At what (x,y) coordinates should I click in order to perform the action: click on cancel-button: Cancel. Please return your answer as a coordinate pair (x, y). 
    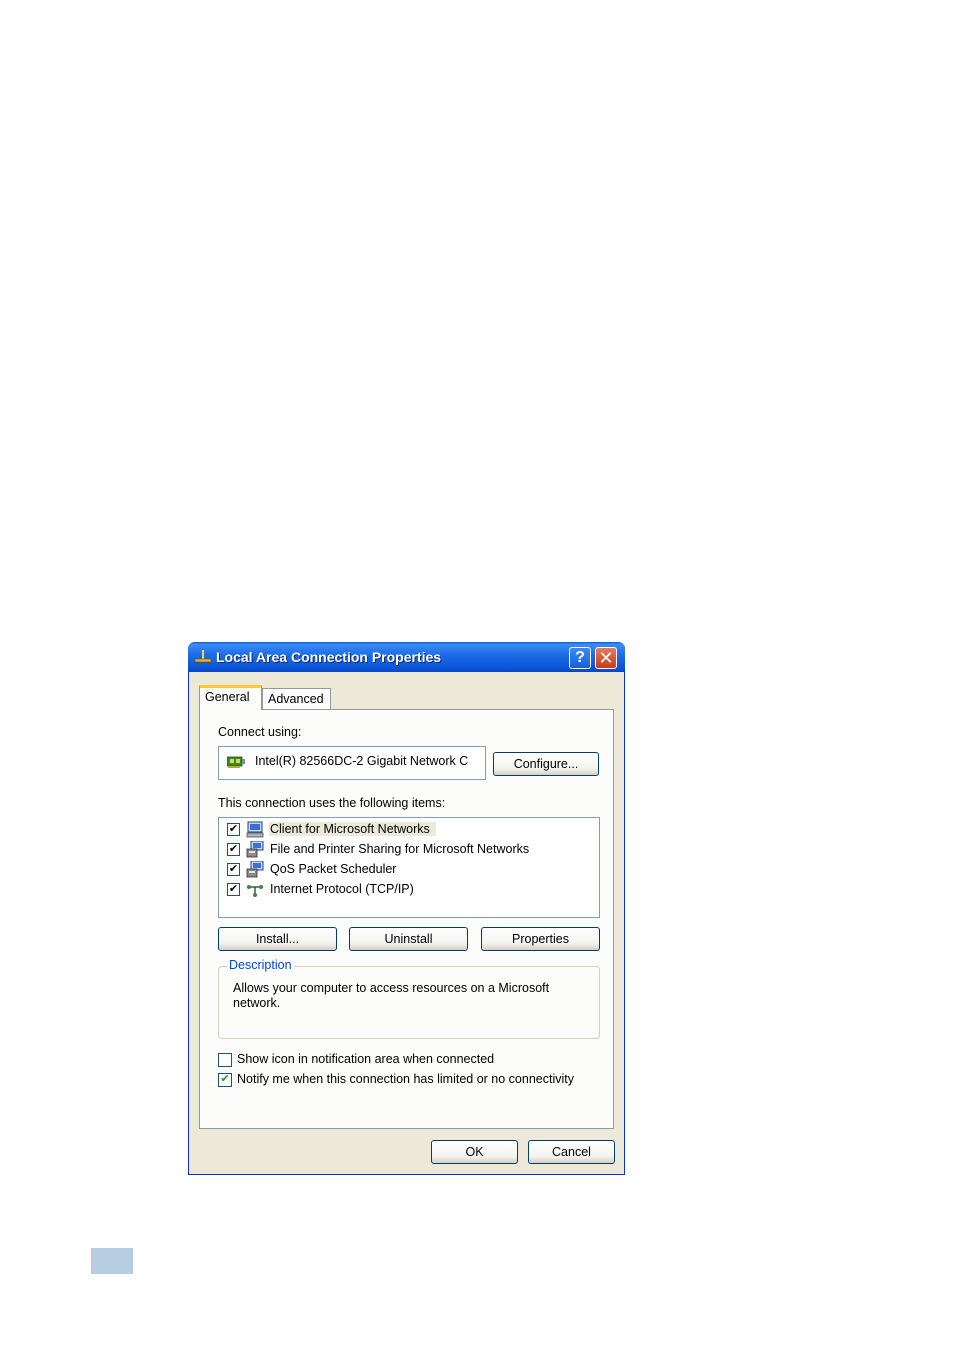
    Looking at the image, I should click on (571, 1152).